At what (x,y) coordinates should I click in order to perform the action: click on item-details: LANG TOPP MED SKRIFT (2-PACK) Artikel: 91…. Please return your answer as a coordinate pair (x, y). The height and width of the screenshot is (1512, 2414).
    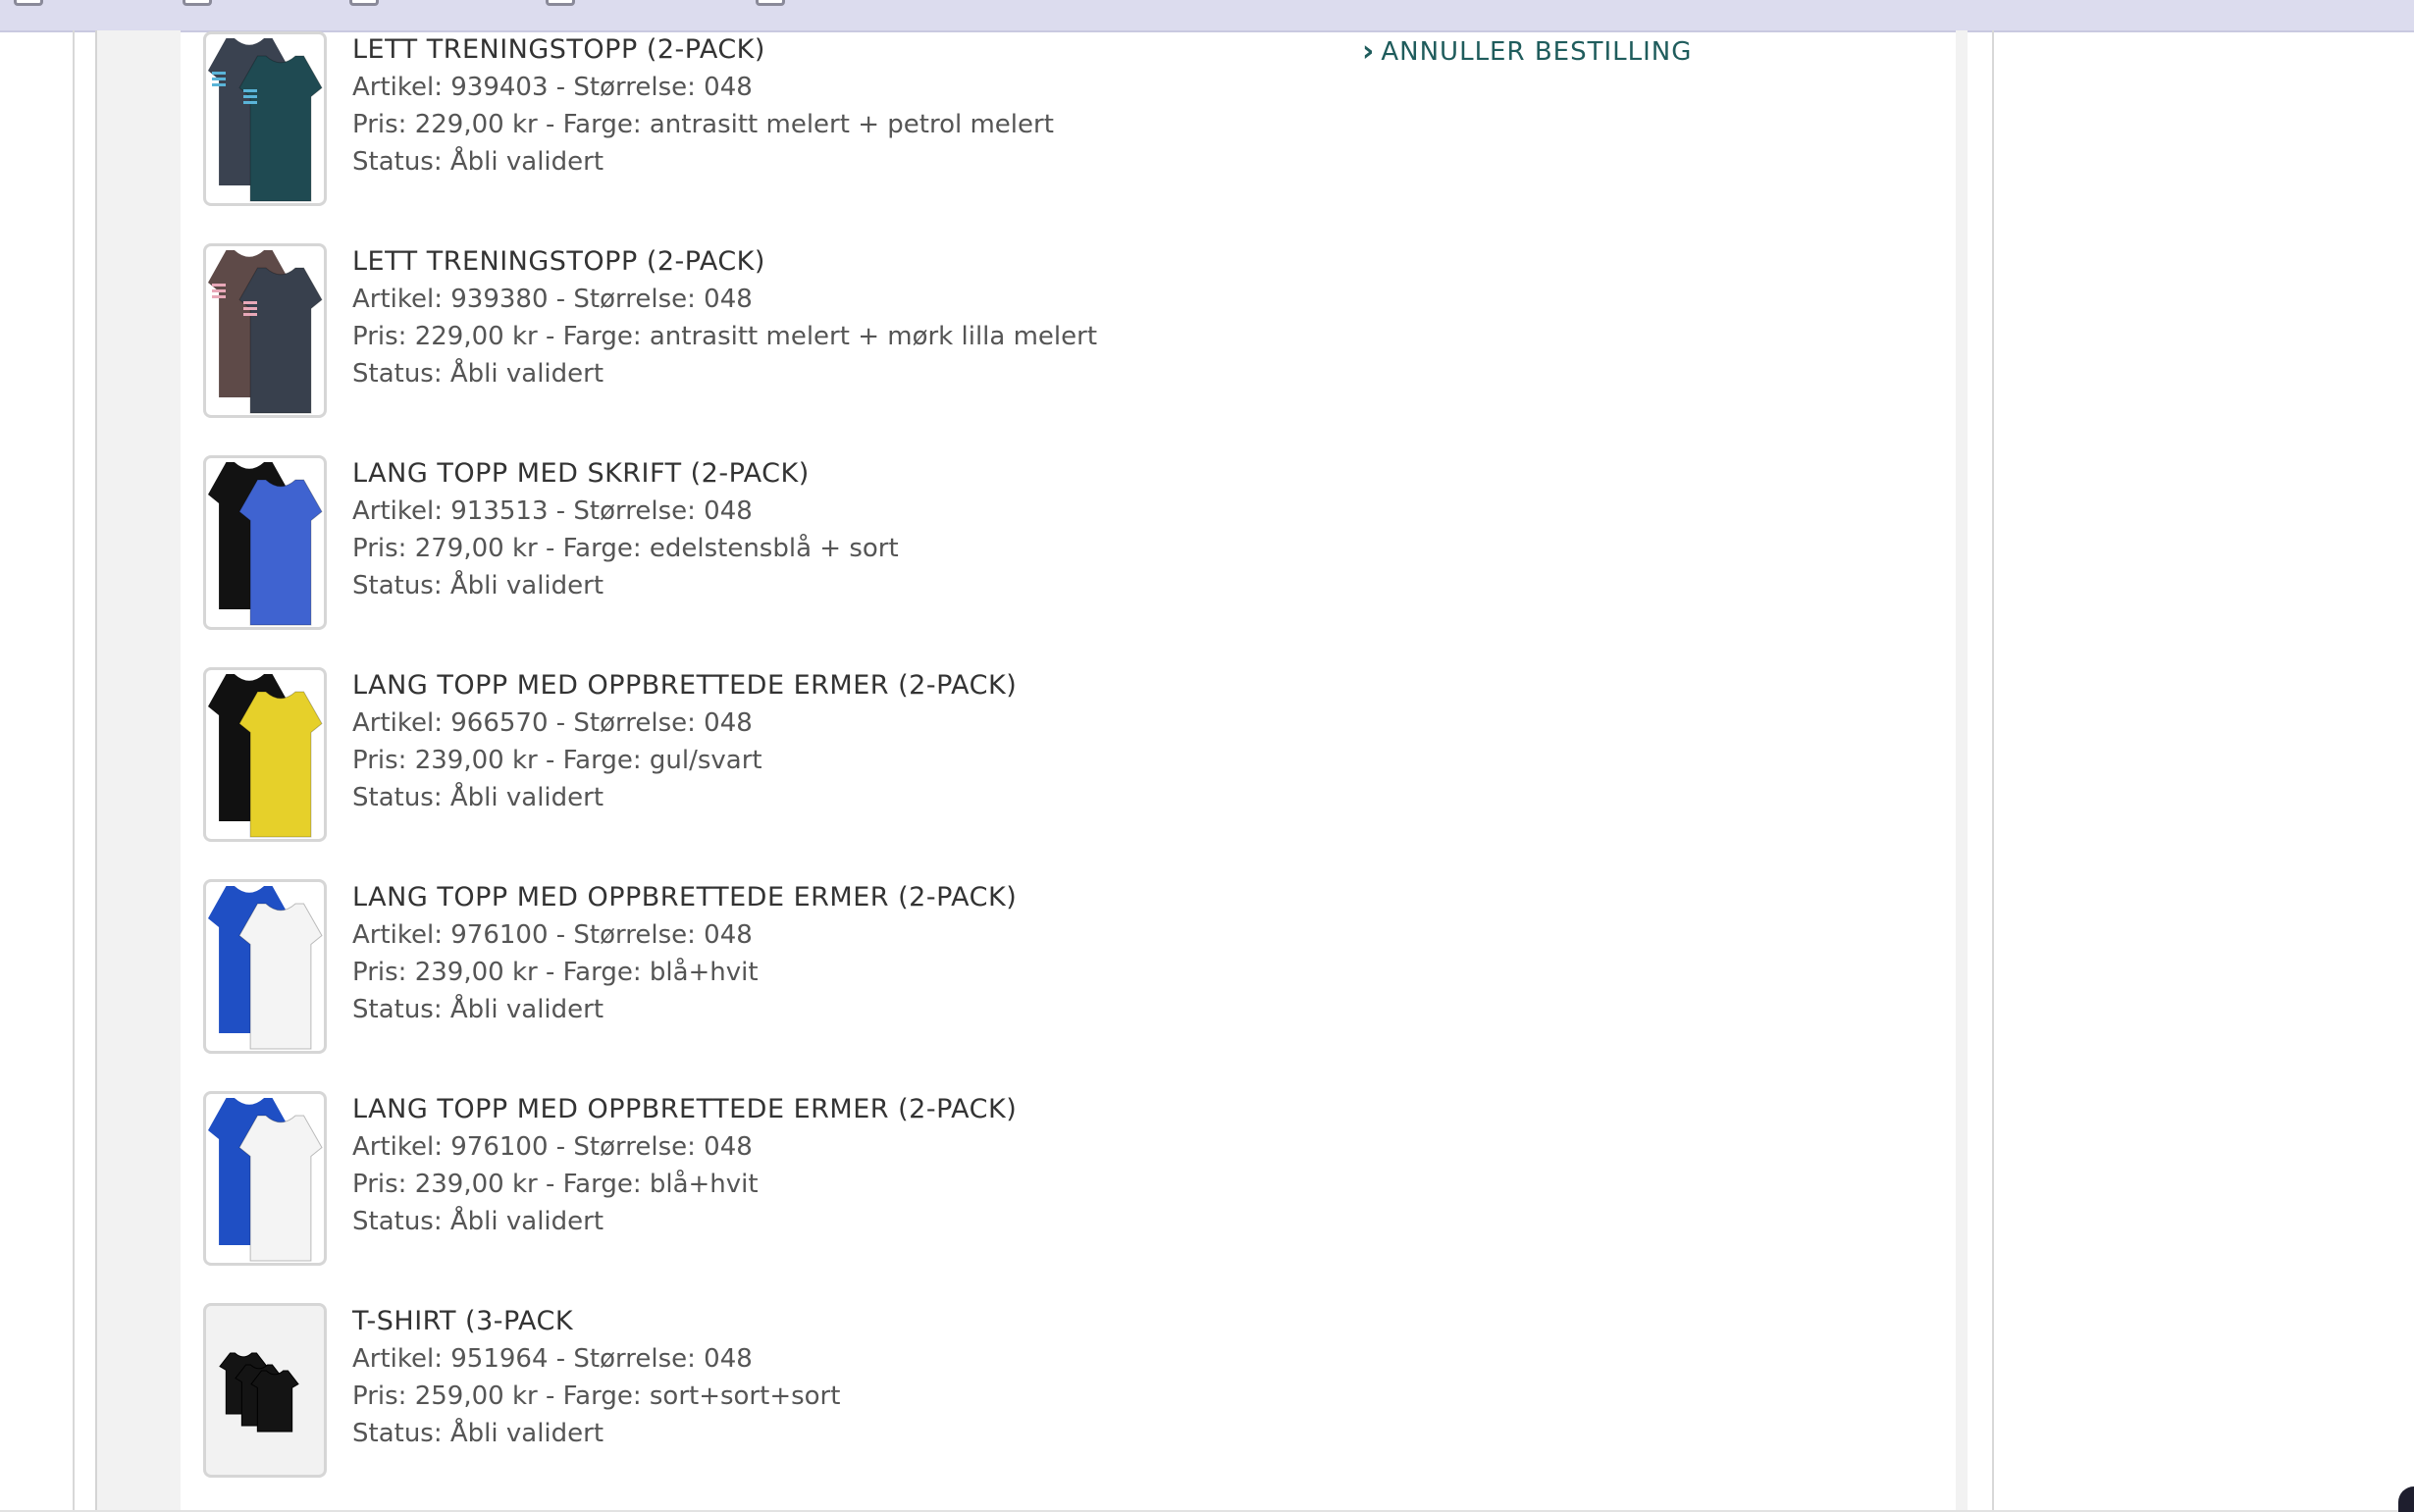
    Looking at the image, I should click on (625, 529).